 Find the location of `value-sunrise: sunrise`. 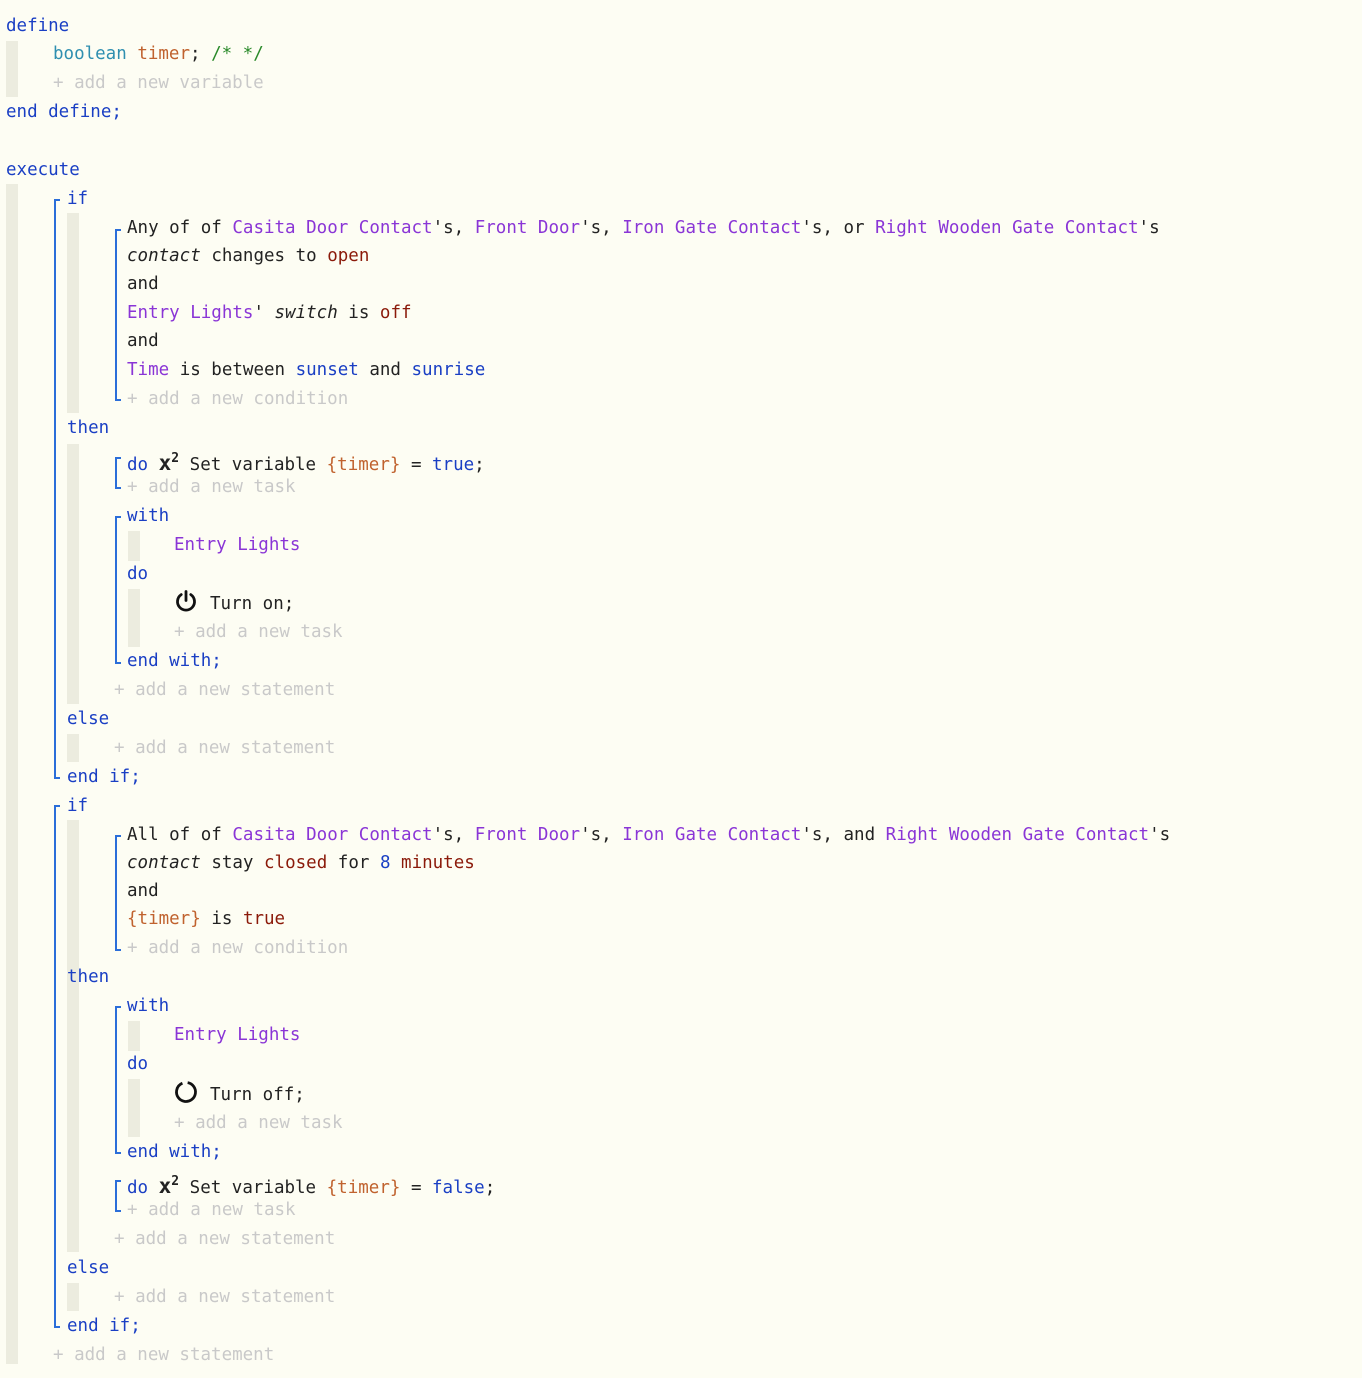

value-sunrise: sunrise is located at coordinates (449, 370).